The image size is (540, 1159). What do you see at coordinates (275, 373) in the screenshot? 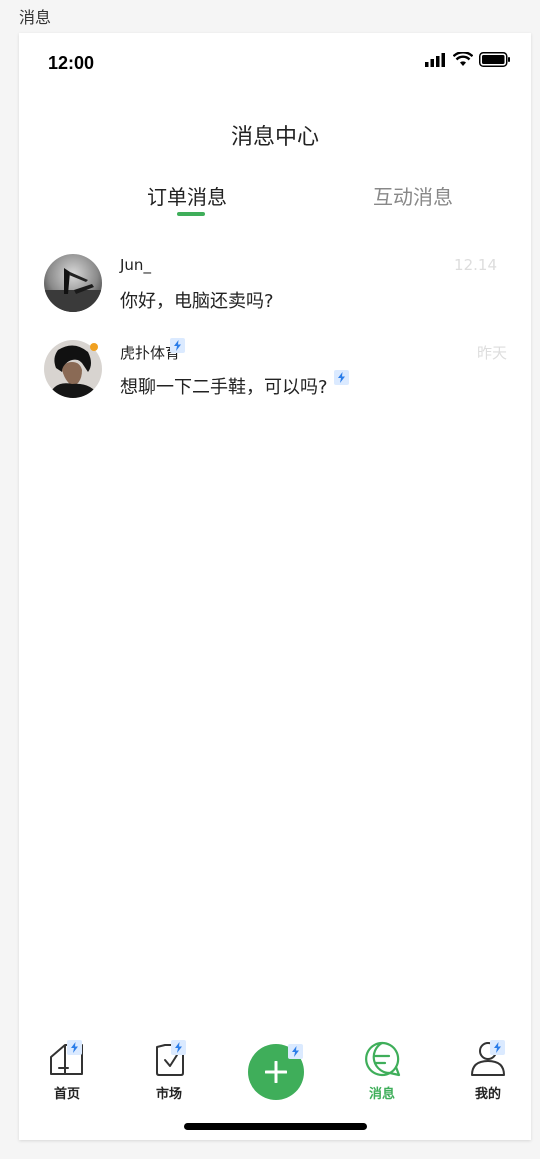
I see `message-item: 虎扑体育 想聊一下二手鞋，可以吗? 昨天` at bounding box center [275, 373].